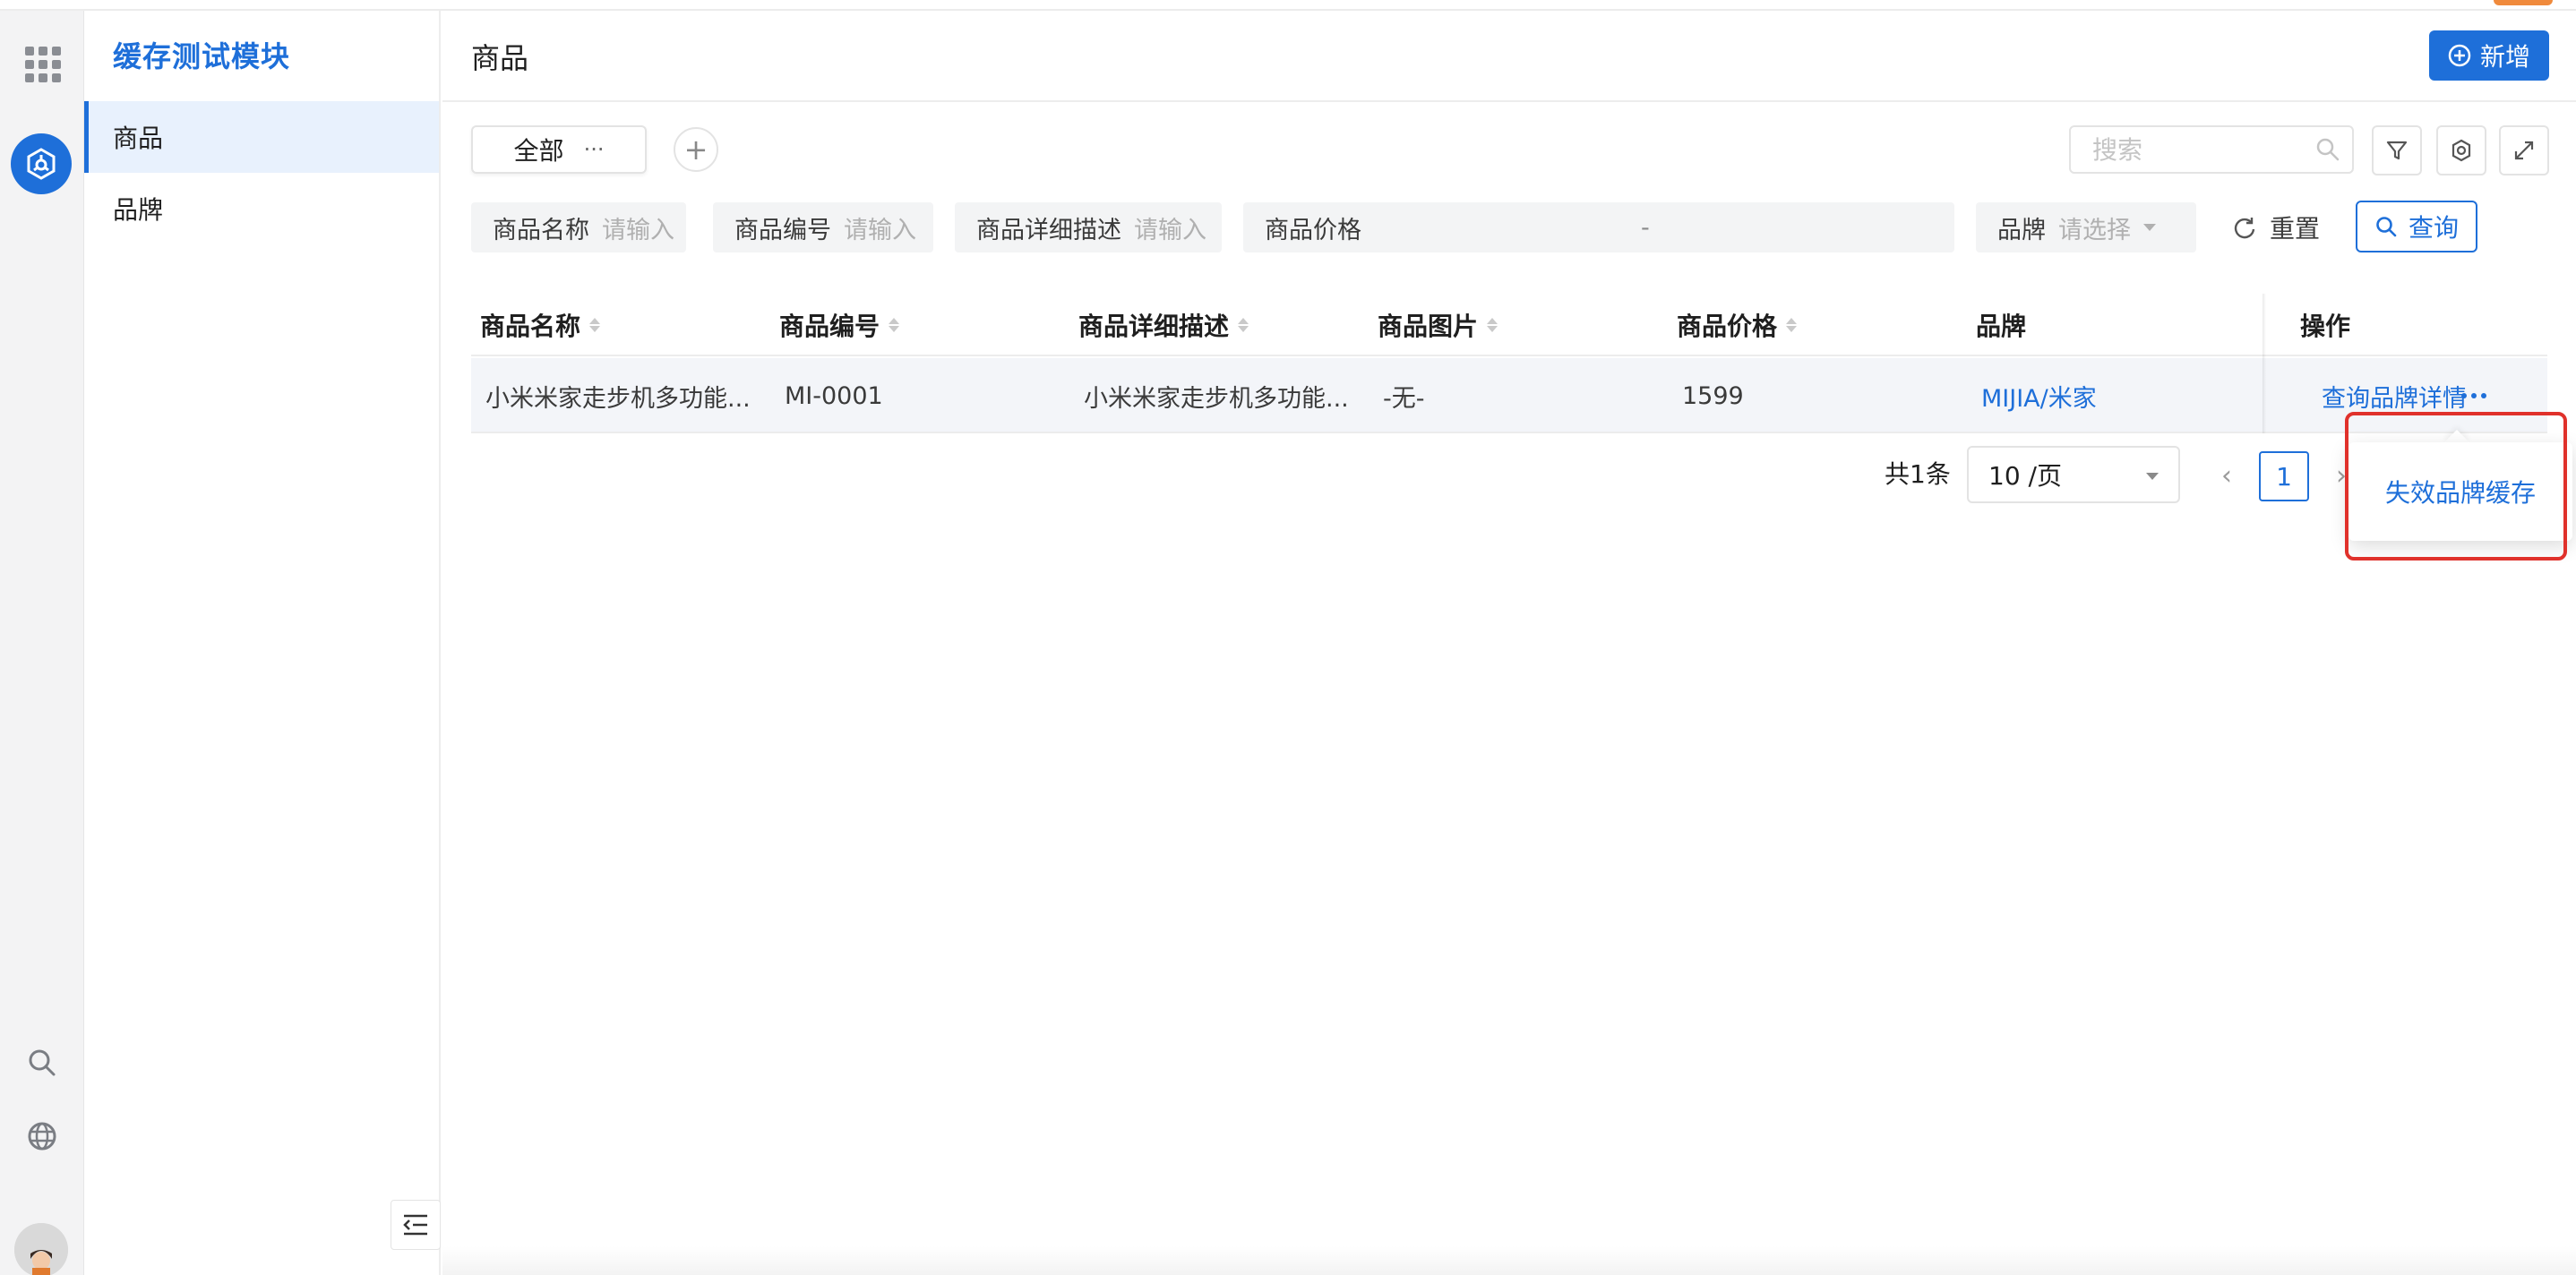  Describe the element at coordinates (594, 149) in the screenshot. I see `more-icon: ···` at that location.